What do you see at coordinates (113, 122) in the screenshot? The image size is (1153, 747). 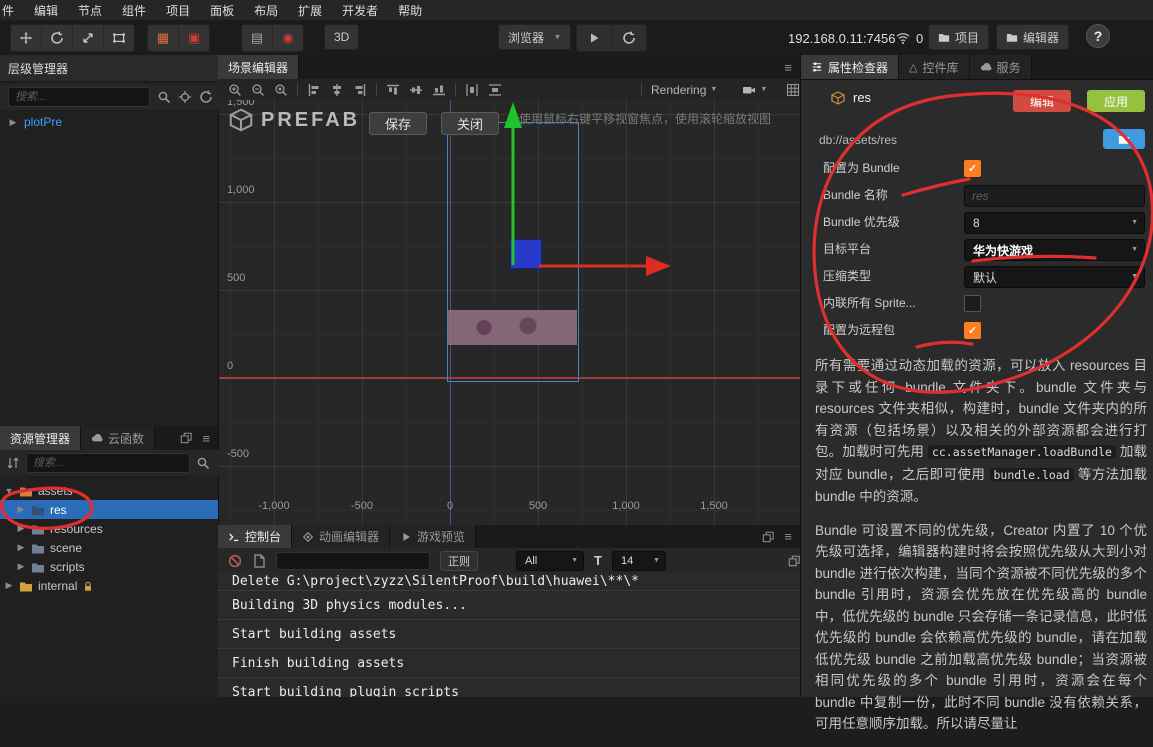 I see `hierarchy-node-plotpre: ▶ plotPre` at bounding box center [113, 122].